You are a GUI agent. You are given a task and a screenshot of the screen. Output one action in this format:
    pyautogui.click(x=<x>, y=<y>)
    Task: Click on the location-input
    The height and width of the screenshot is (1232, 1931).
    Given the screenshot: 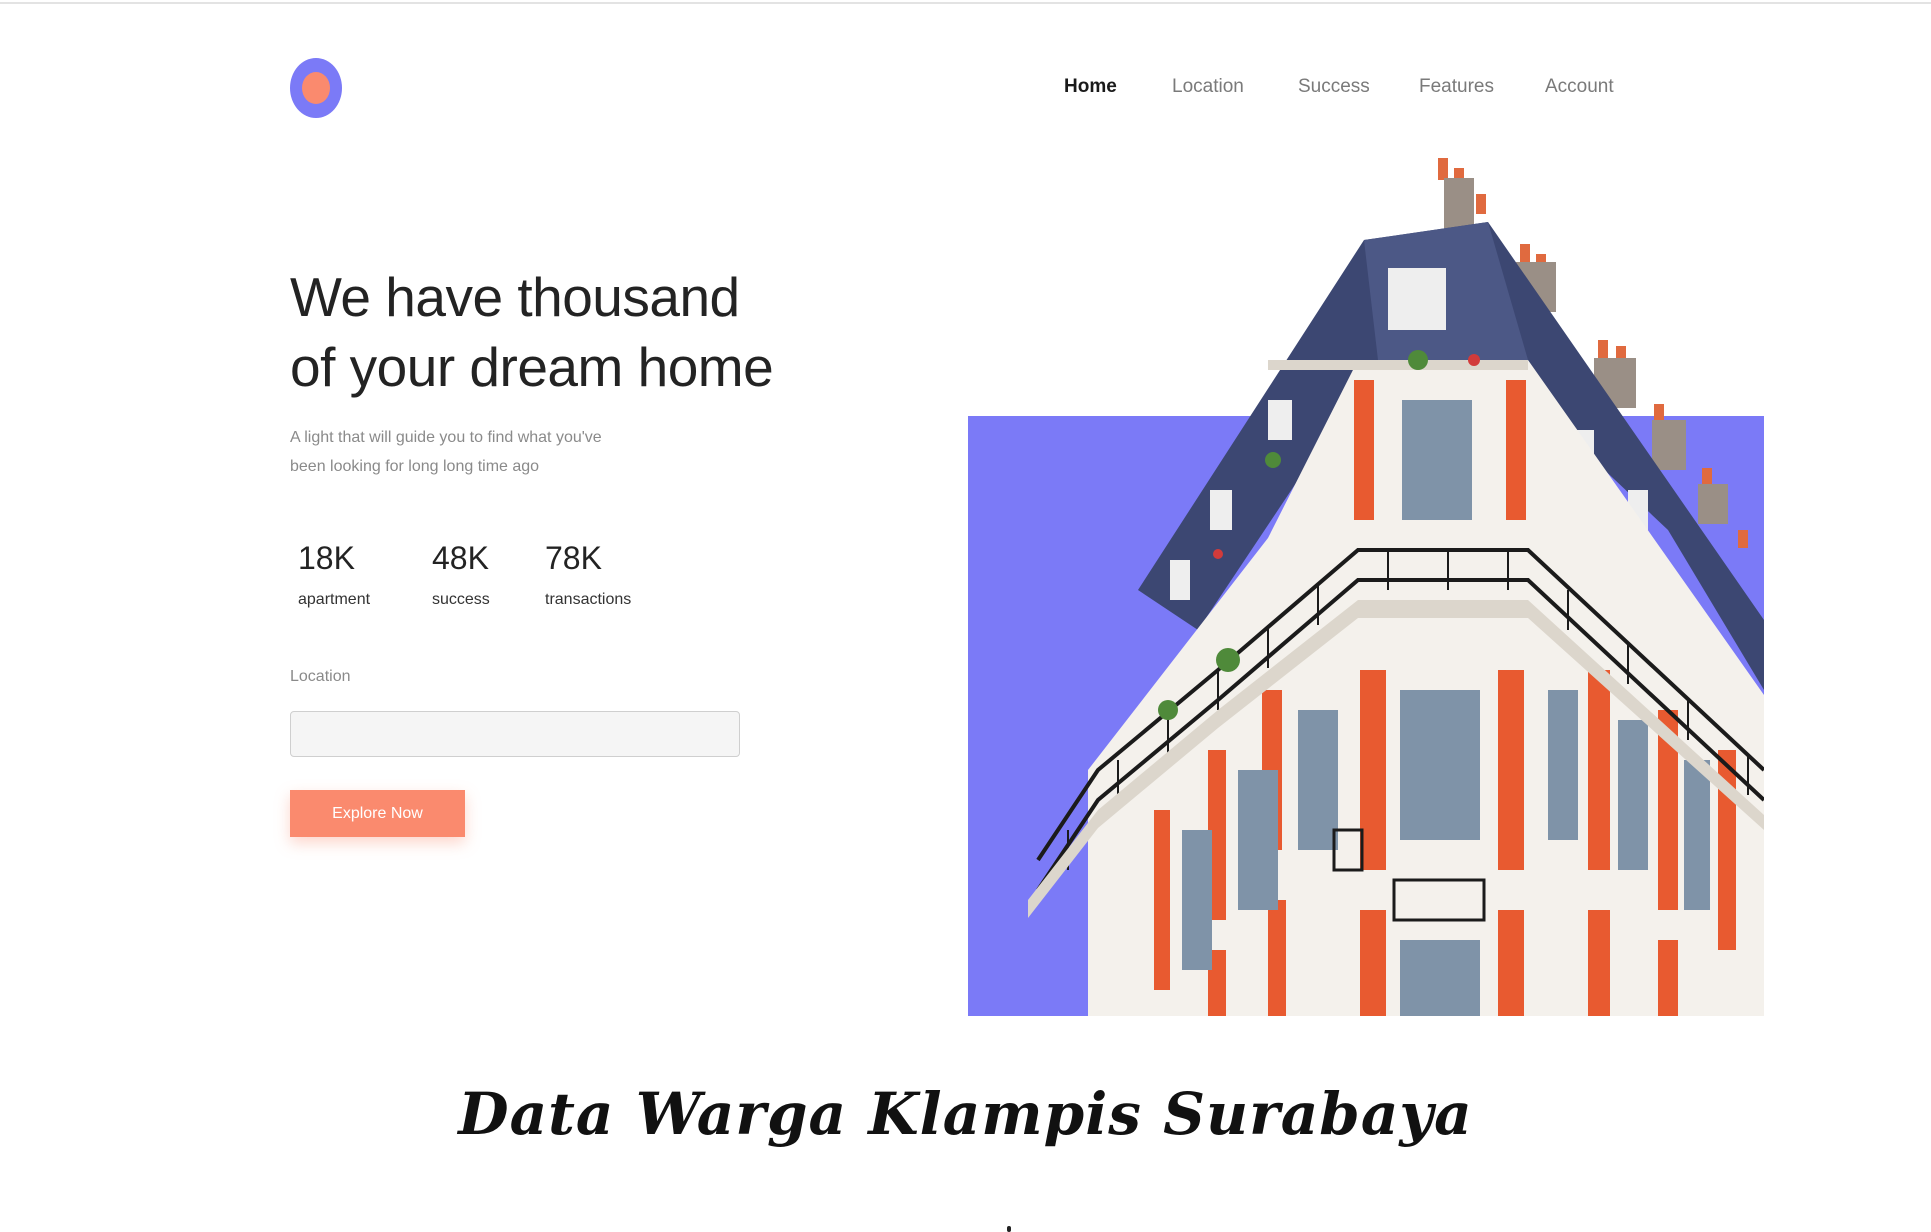 What is the action you would take?
    pyautogui.click(x=515, y=734)
    